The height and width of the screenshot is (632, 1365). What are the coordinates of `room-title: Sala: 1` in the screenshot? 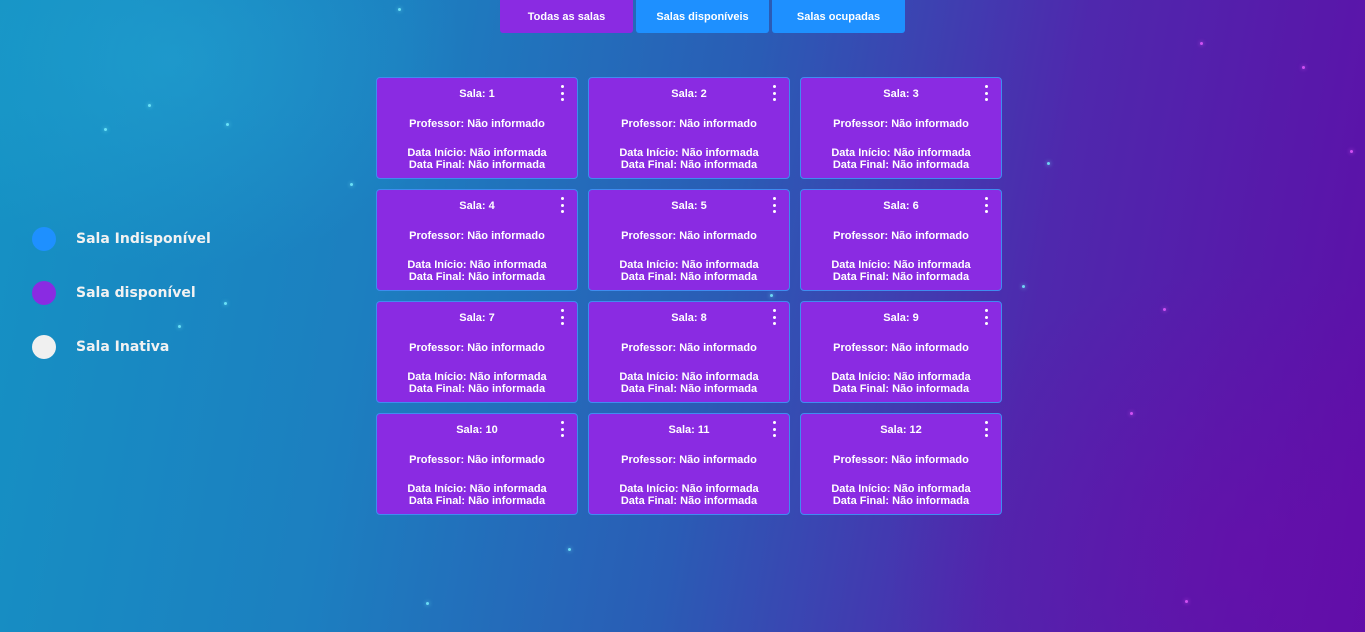 It's located at (477, 94).